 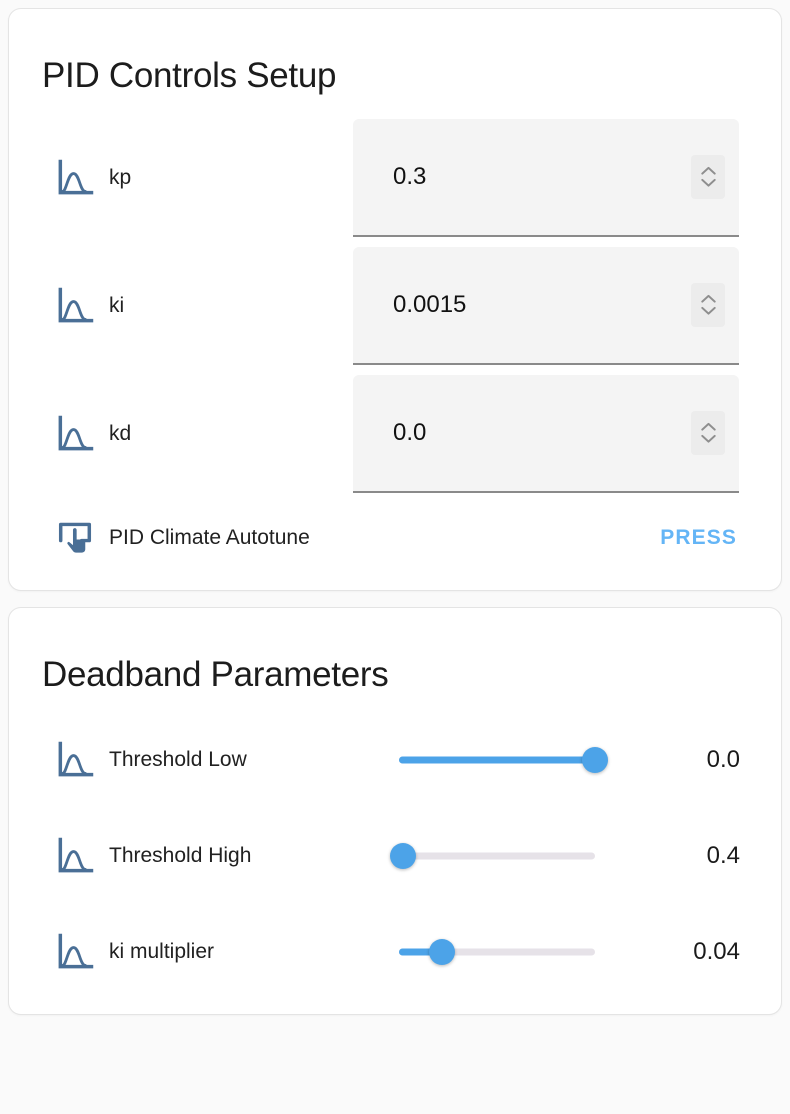 What do you see at coordinates (716, 951) in the screenshot?
I see `slider-value-ki-multiplier: 0.04` at bounding box center [716, 951].